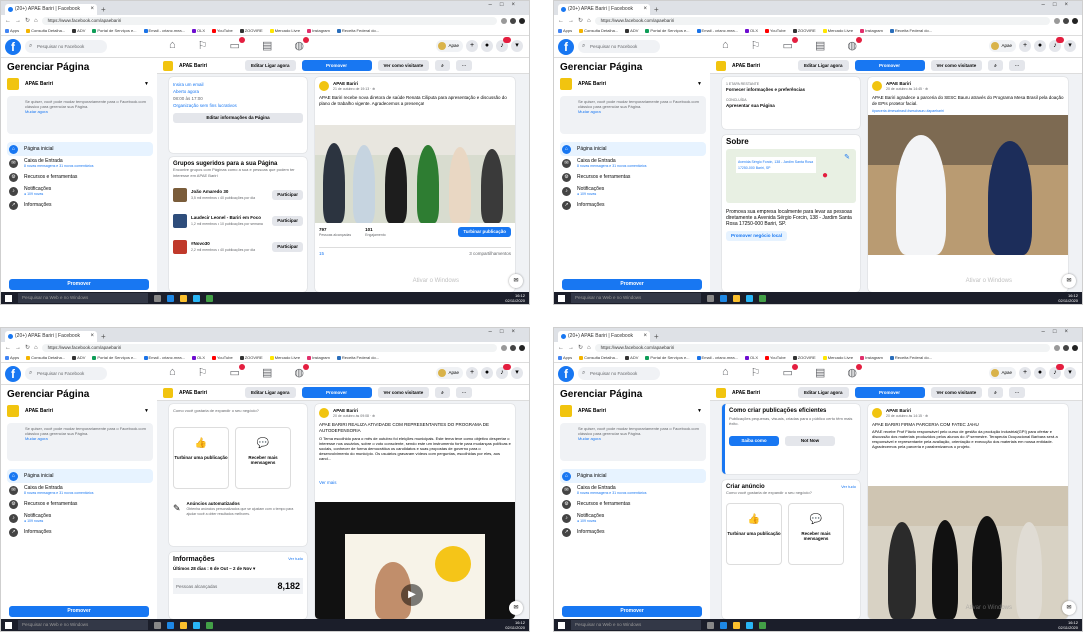 This screenshot has width=1085, height=632. Describe the element at coordinates (1040, 46) in the screenshot. I see `messenger-icon: ●` at that location.